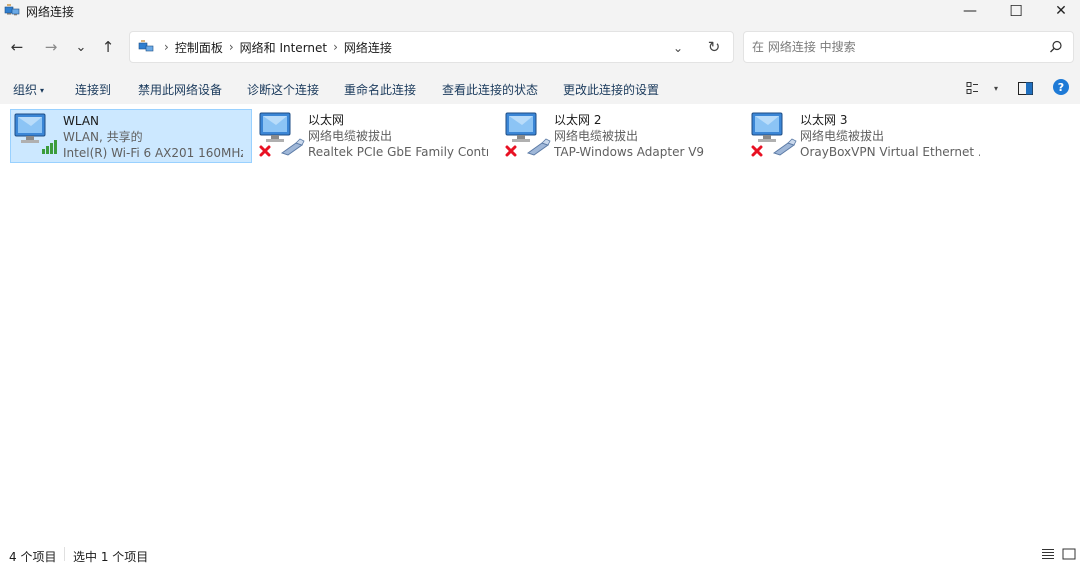 The image size is (1080, 566). I want to click on wifi-adapter-icon, so click(37, 136).